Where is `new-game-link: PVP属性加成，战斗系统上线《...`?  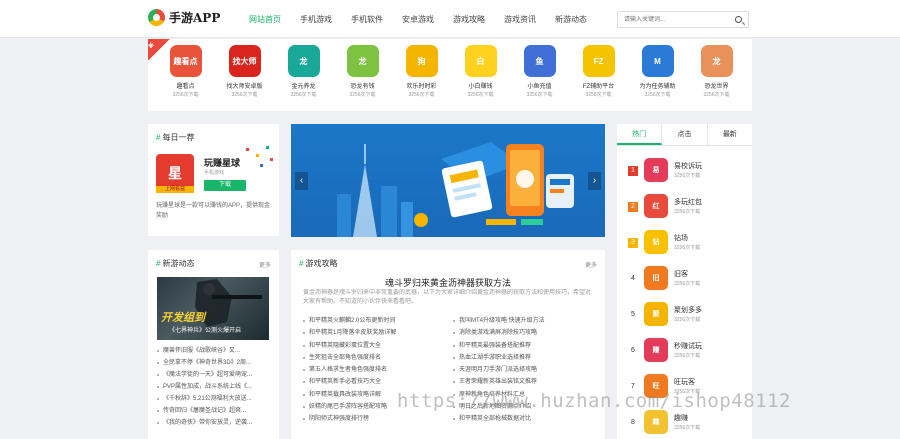
new-game-link: PVP属性加成，战斗系统上线《... is located at coordinates (214, 387).